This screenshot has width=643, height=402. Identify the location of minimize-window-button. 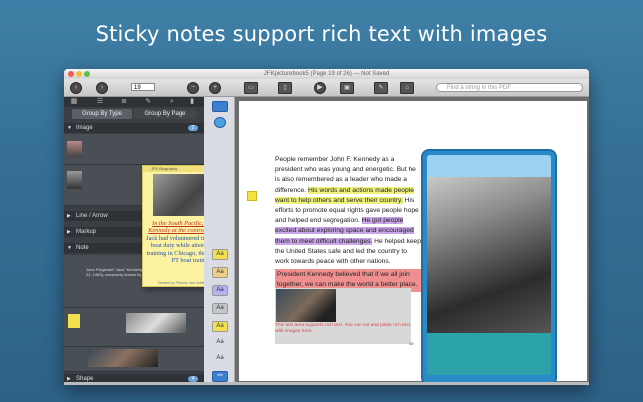
(79, 74).